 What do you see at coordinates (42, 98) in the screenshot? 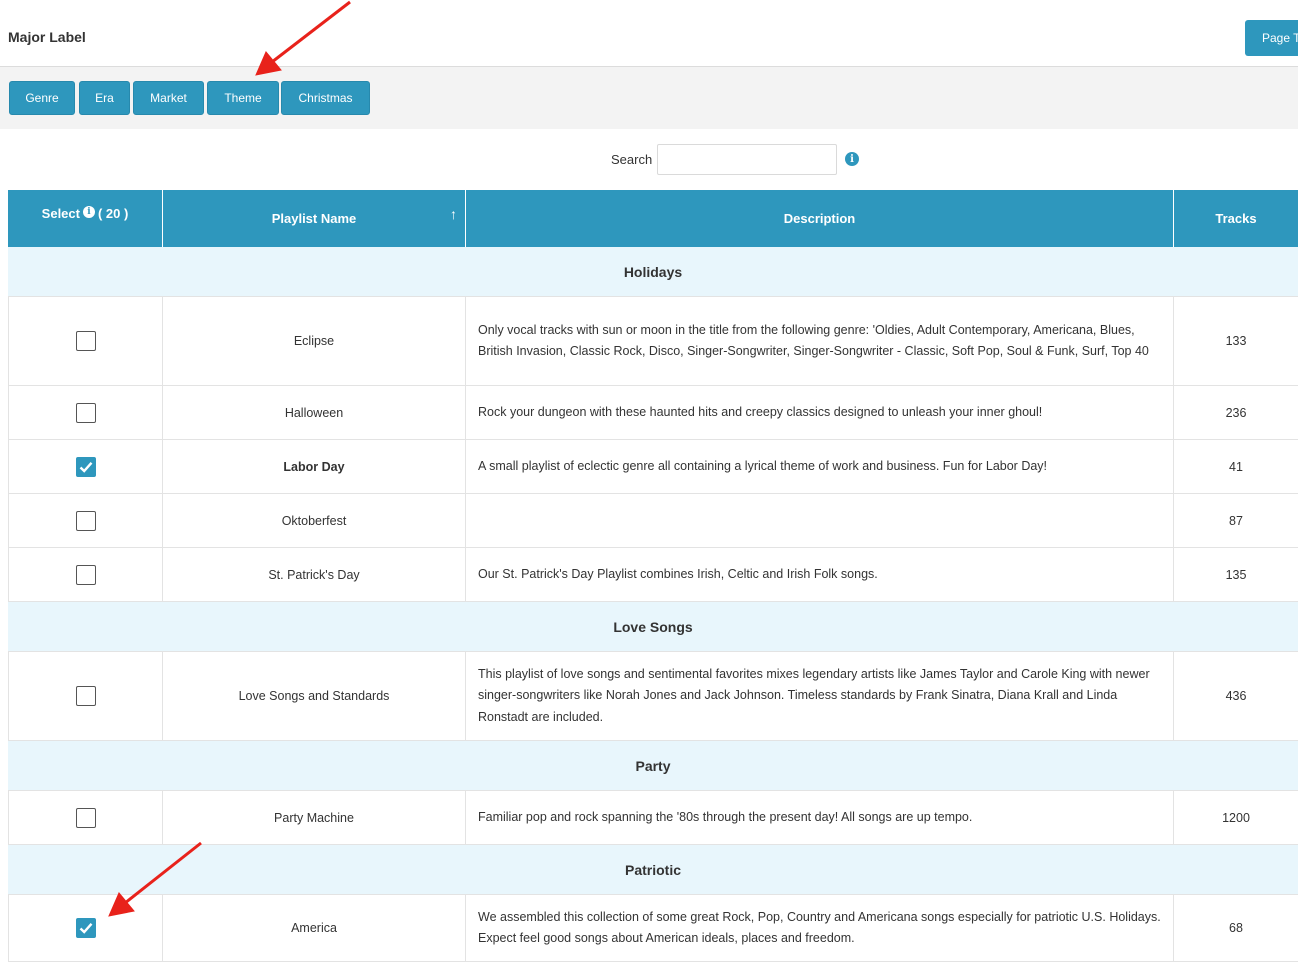
I see `tab-genre: Genre` at bounding box center [42, 98].